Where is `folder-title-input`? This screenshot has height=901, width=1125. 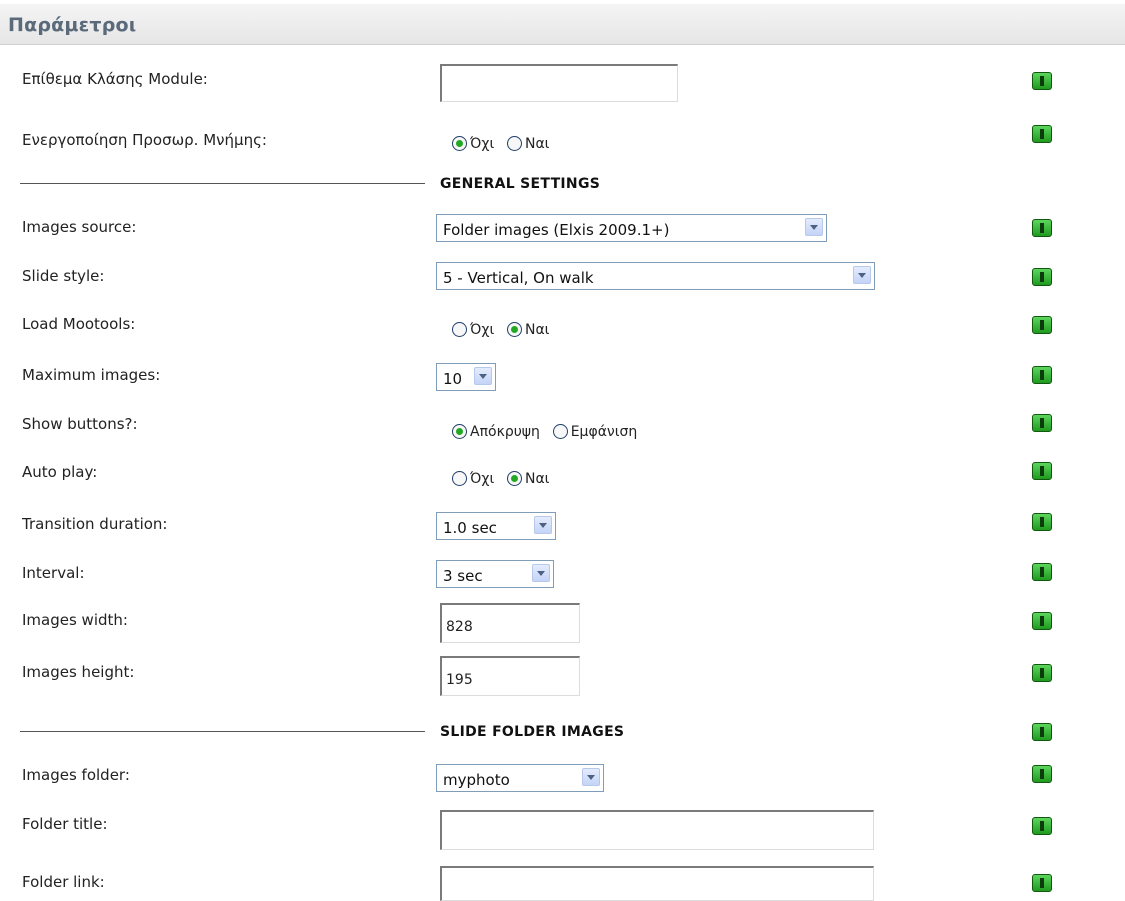
folder-title-input is located at coordinates (657, 830).